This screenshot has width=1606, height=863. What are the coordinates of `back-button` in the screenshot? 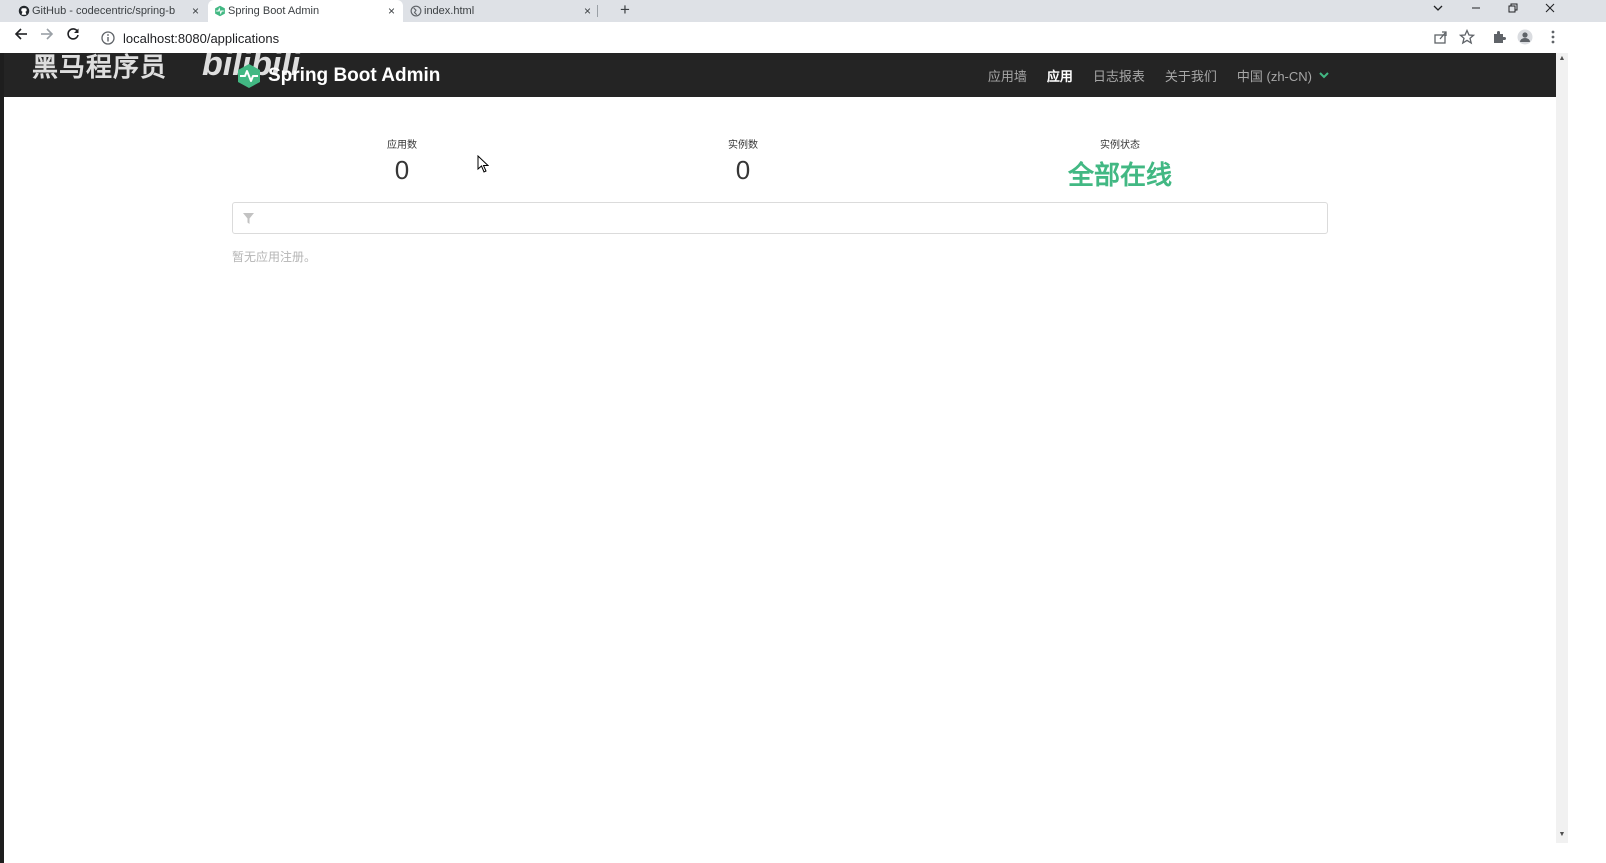 It's located at (21, 37).